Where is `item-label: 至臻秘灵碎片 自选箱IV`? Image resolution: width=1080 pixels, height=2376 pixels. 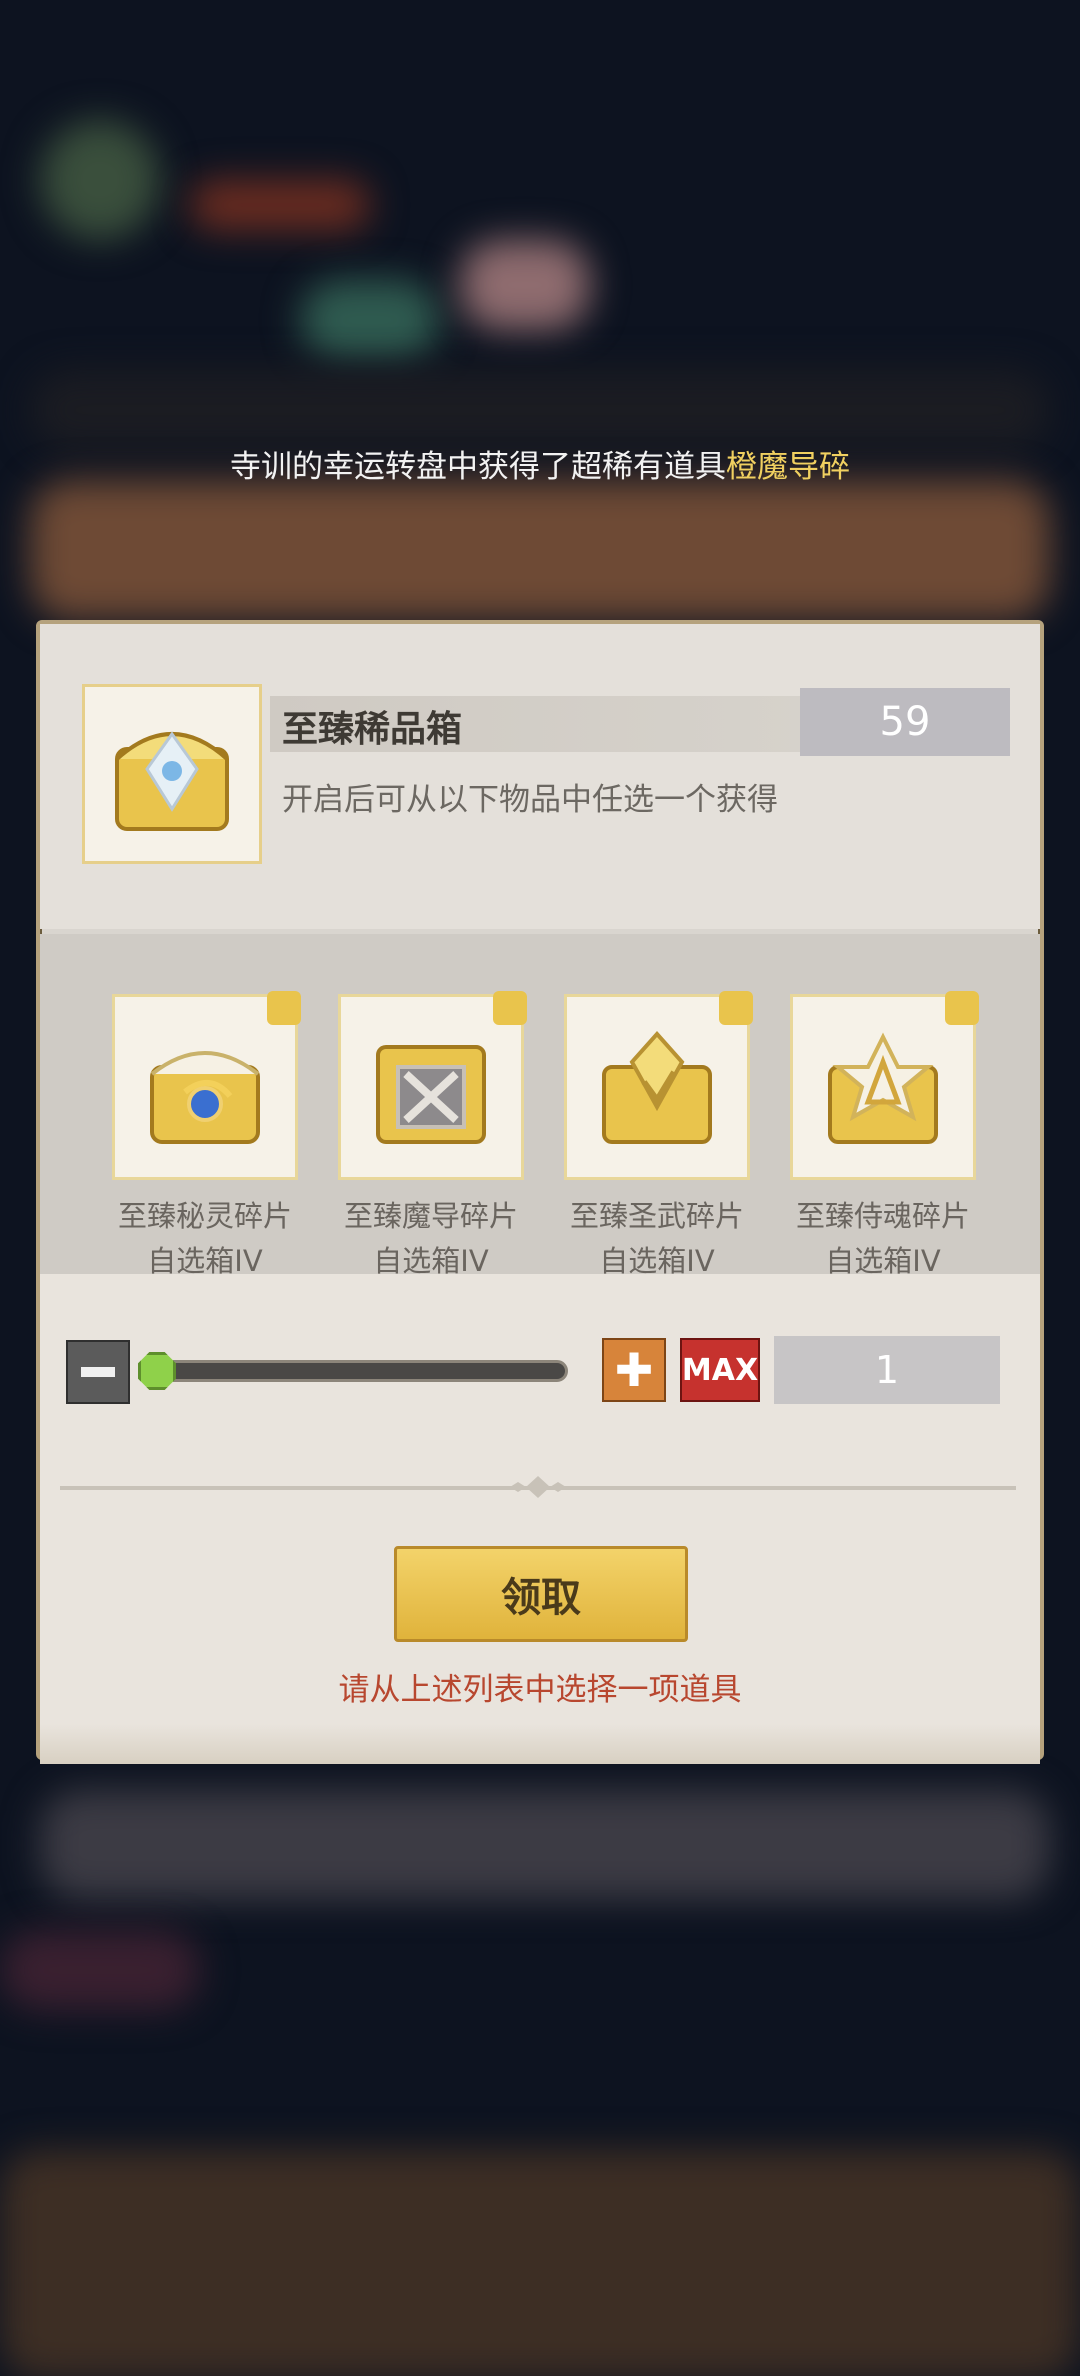
item-label: 至臻秘灵碎片 自选箱IV is located at coordinates (204, 1238).